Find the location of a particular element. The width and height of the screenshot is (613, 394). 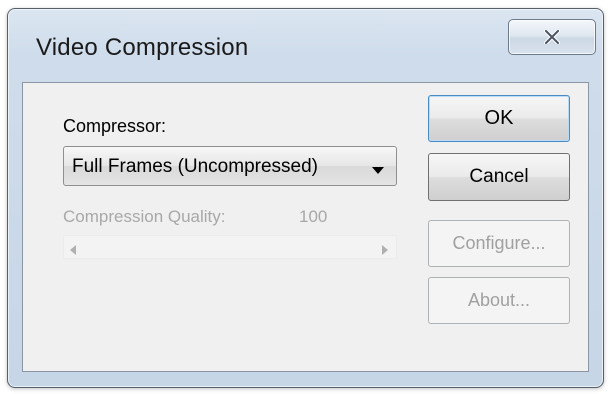

cancel-button: Cancel is located at coordinates (499, 177).